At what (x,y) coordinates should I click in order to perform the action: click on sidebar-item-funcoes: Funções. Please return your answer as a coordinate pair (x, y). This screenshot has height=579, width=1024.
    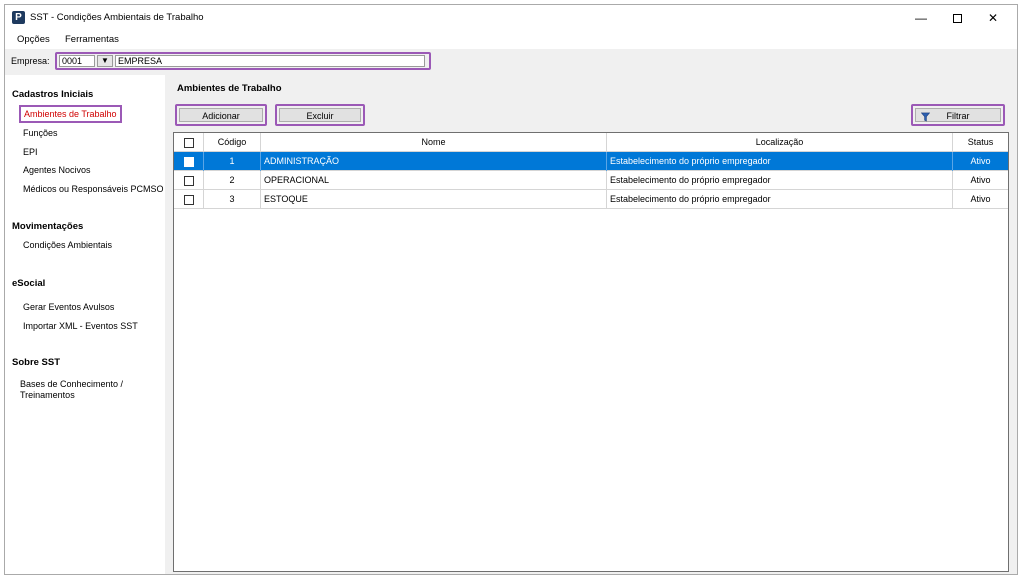
    Looking at the image, I should click on (40, 133).